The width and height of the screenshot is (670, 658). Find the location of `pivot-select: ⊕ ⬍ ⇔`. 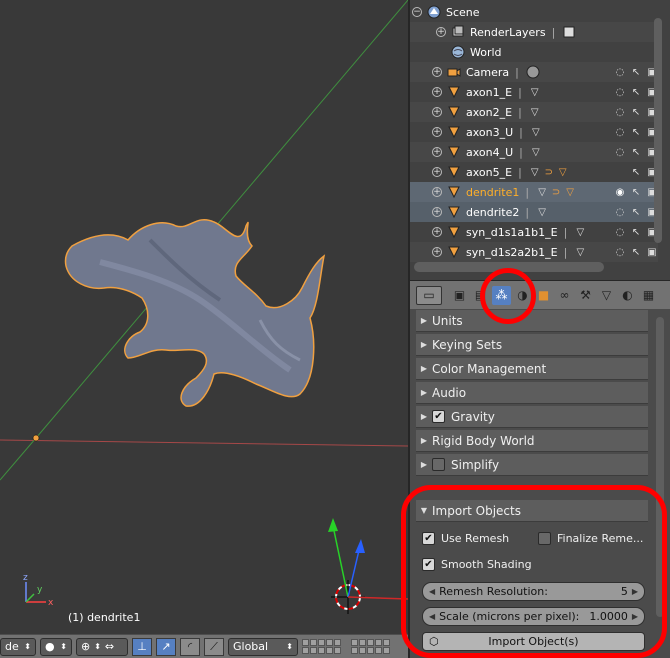

pivot-select: ⊕ ⬍ ⇔ is located at coordinates (102, 646).